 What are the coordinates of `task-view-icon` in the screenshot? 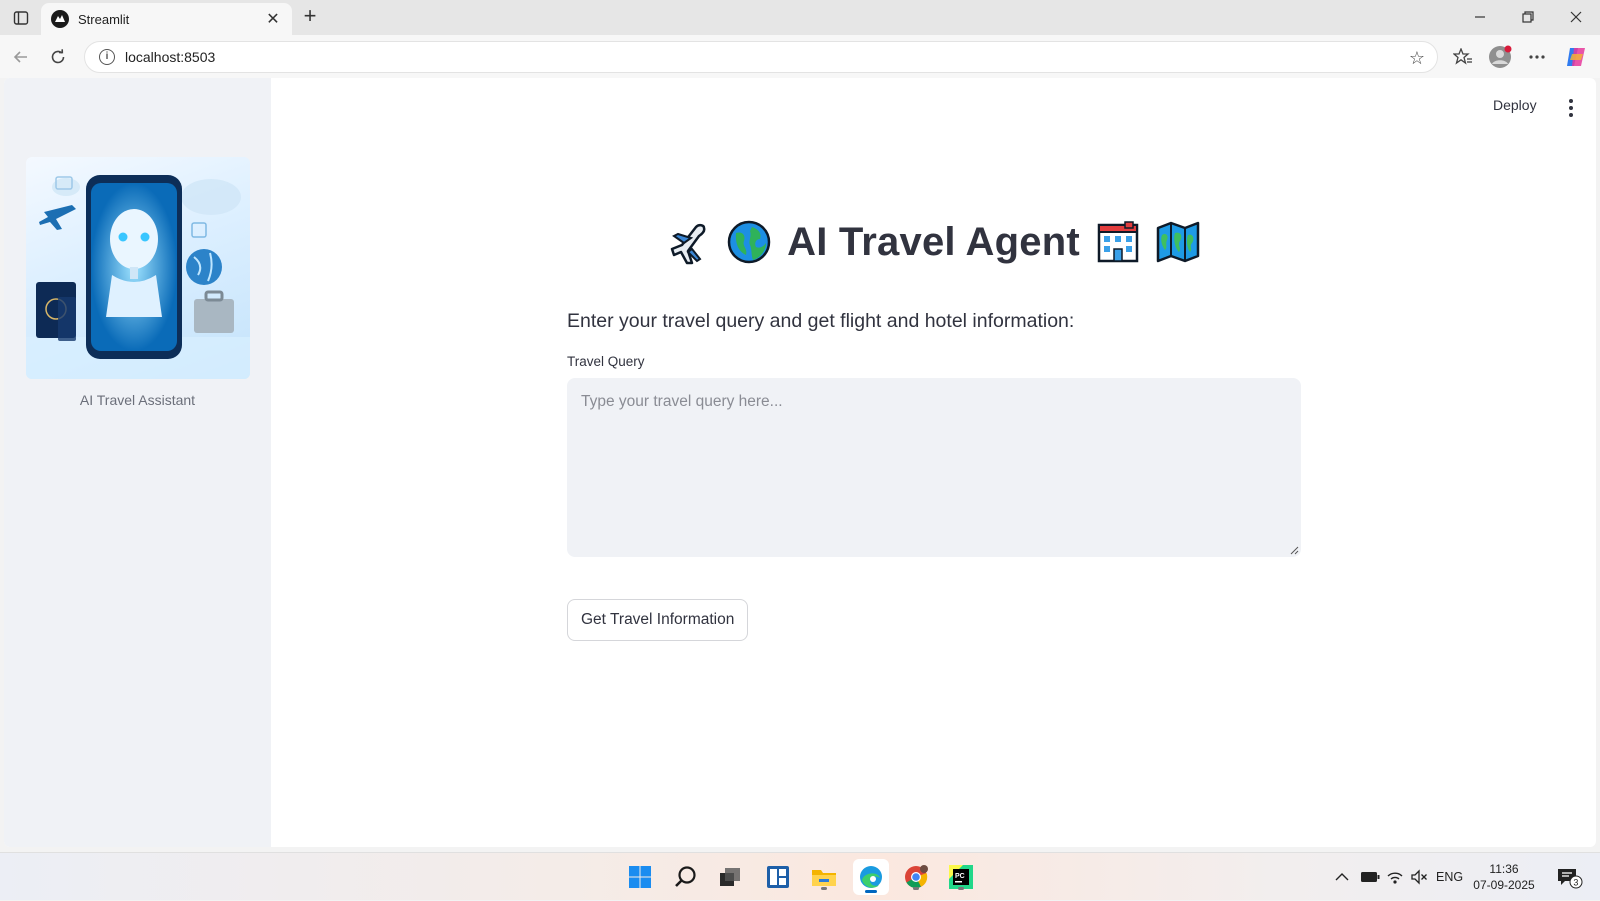 It's located at (730, 877).